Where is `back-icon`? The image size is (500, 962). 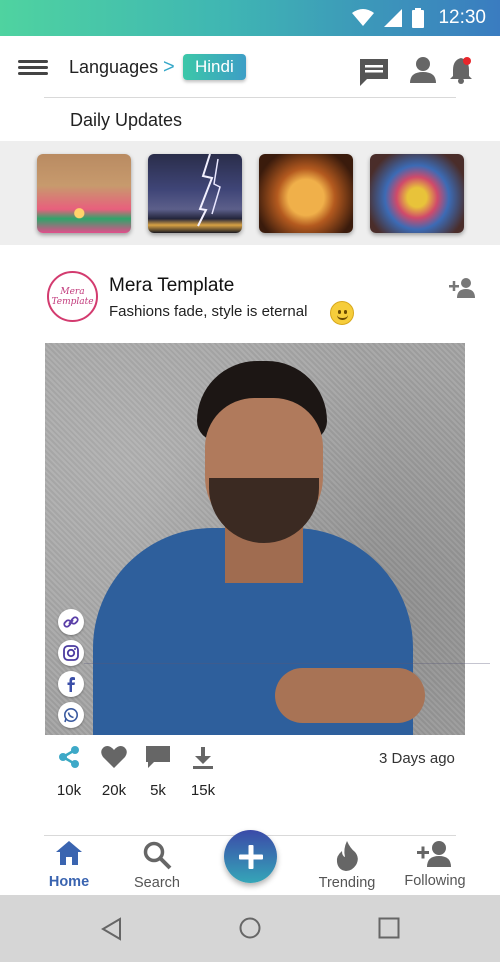
back-icon is located at coordinates (111, 929).